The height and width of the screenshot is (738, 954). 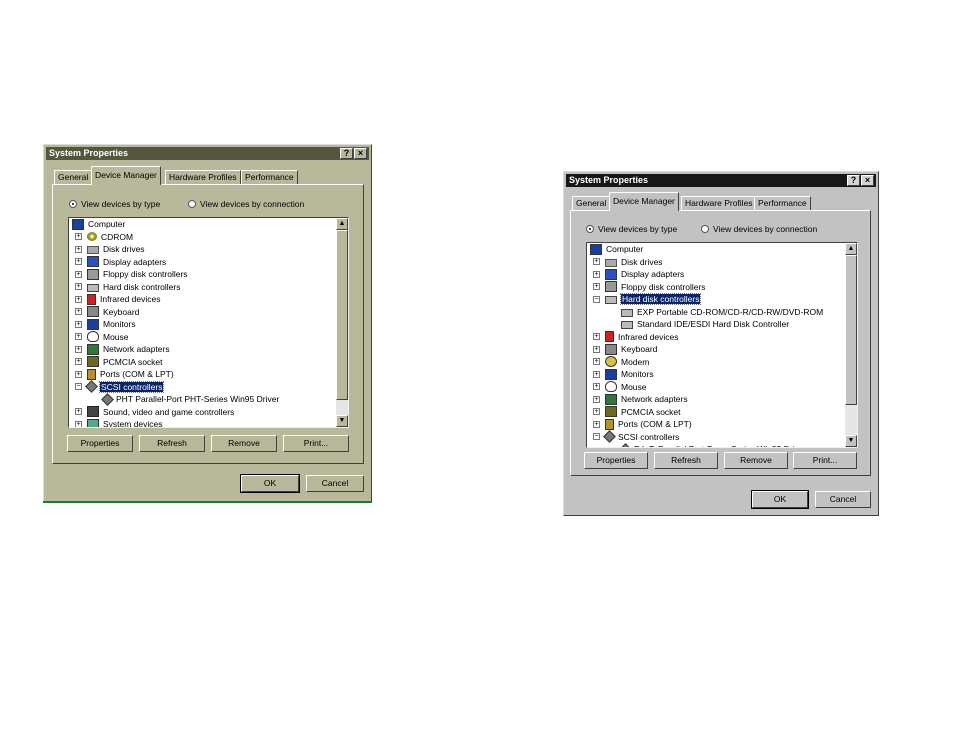 I want to click on tree-item: Standard IDE/ESDI Hard Disk Controller, so click(x=716, y=324).